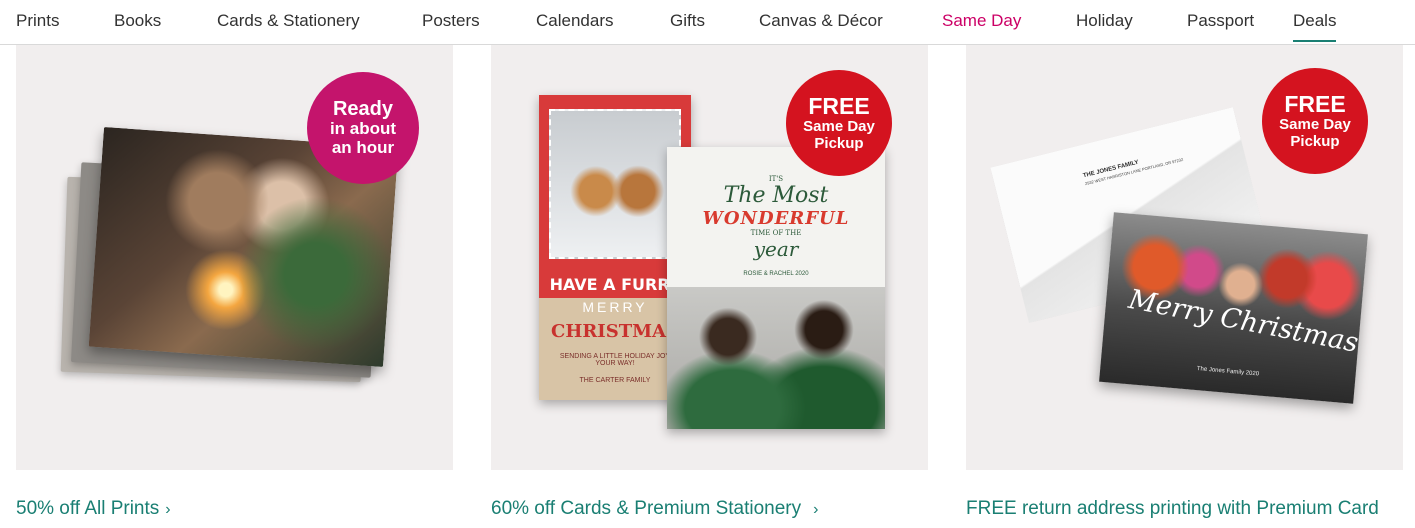  What do you see at coordinates (137, 21) in the screenshot?
I see `nav-item-books: Books` at bounding box center [137, 21].